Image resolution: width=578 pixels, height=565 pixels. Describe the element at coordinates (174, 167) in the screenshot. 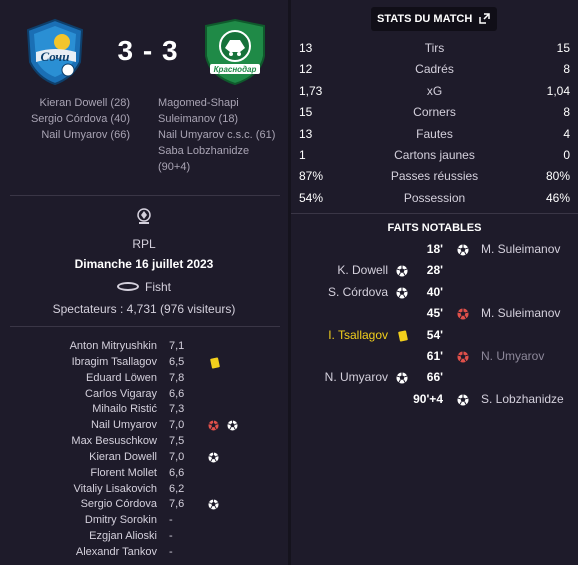

I see `away-scorer-line: (90+4)` at that location.